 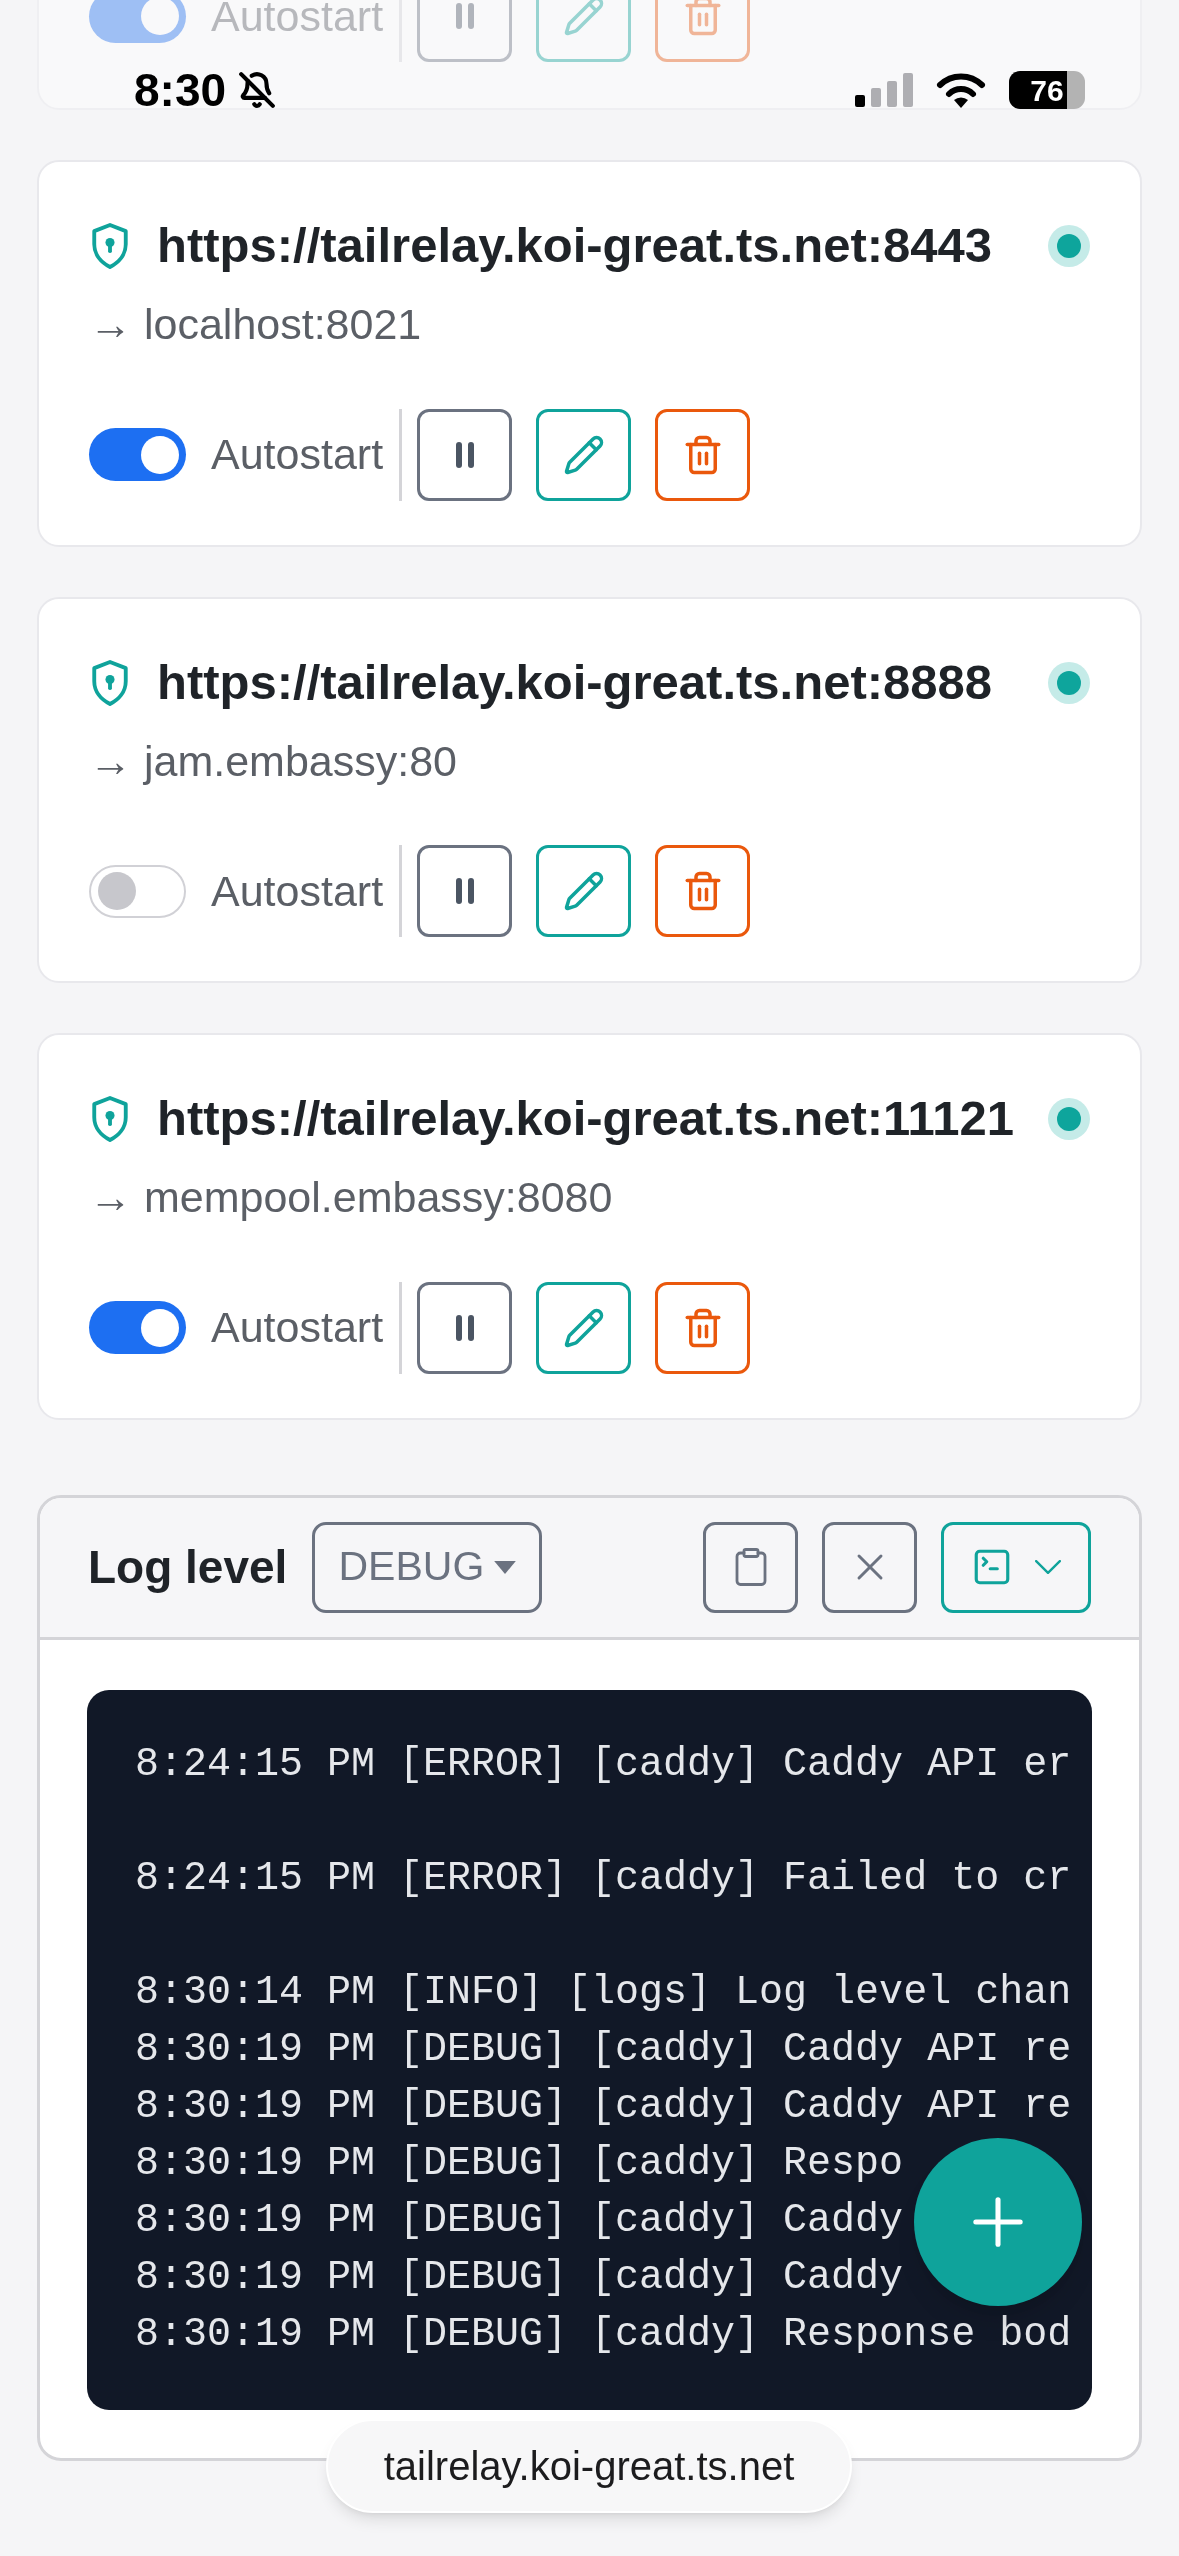 I want to click on service-url: https://tailrelay.koi-great.ts.net:11121, so click(x=585, y=1119).